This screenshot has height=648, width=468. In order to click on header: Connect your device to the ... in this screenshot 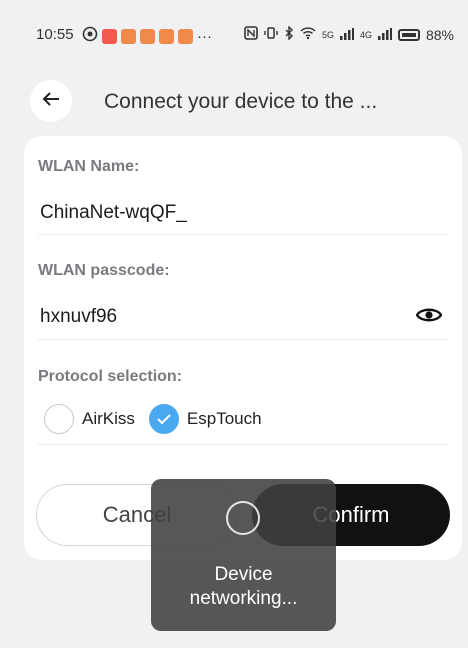, I will do `click(234, 100)`.